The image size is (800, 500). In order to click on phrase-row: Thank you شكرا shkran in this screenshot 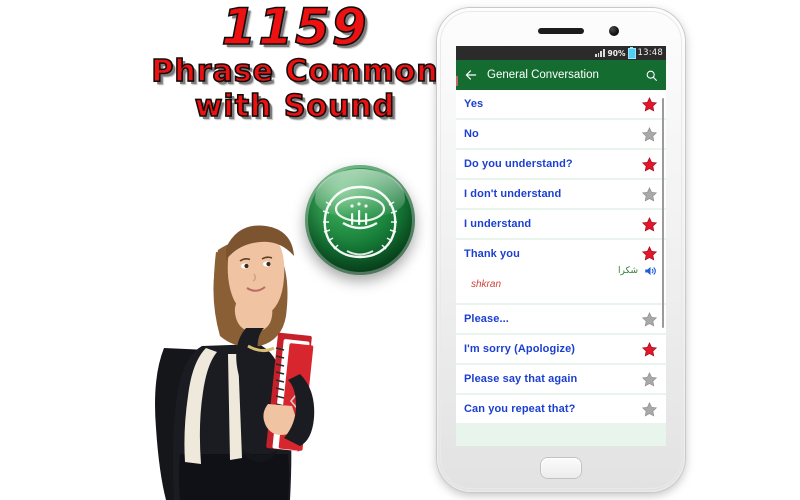, I will do `click(561, 271)`.